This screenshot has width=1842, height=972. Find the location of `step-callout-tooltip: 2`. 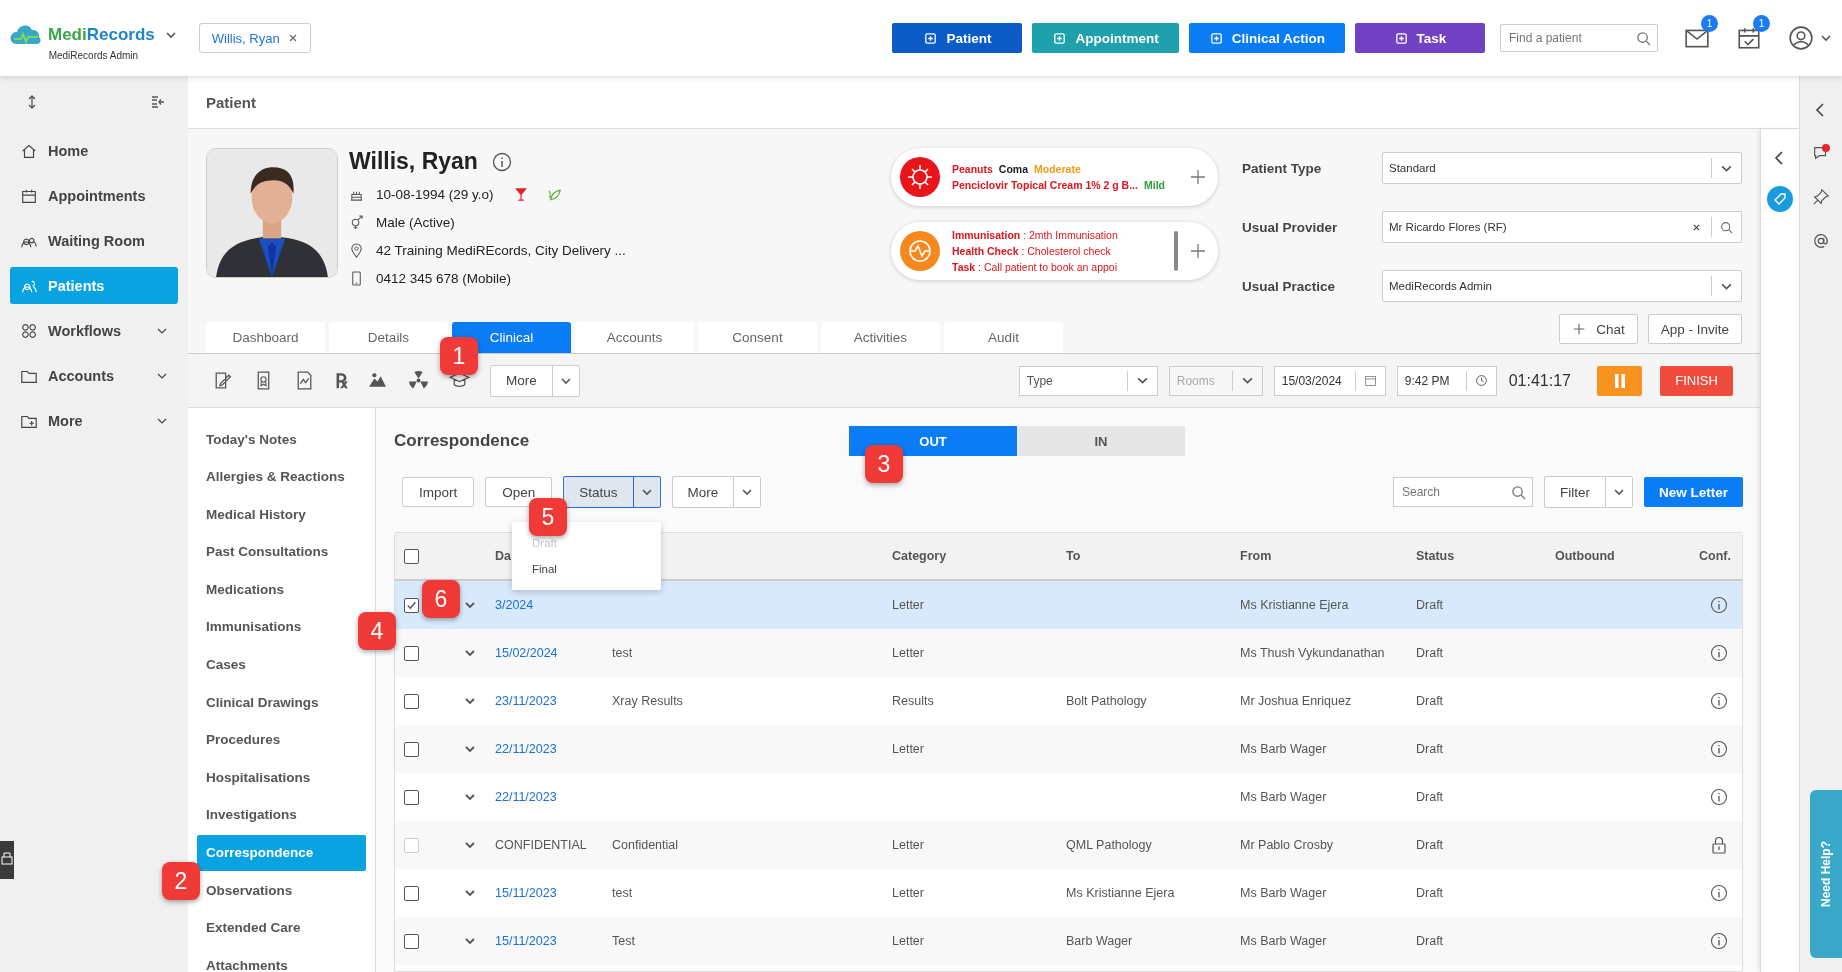

step-callout-tooltip: 2 is located at coordinates (181, 881).